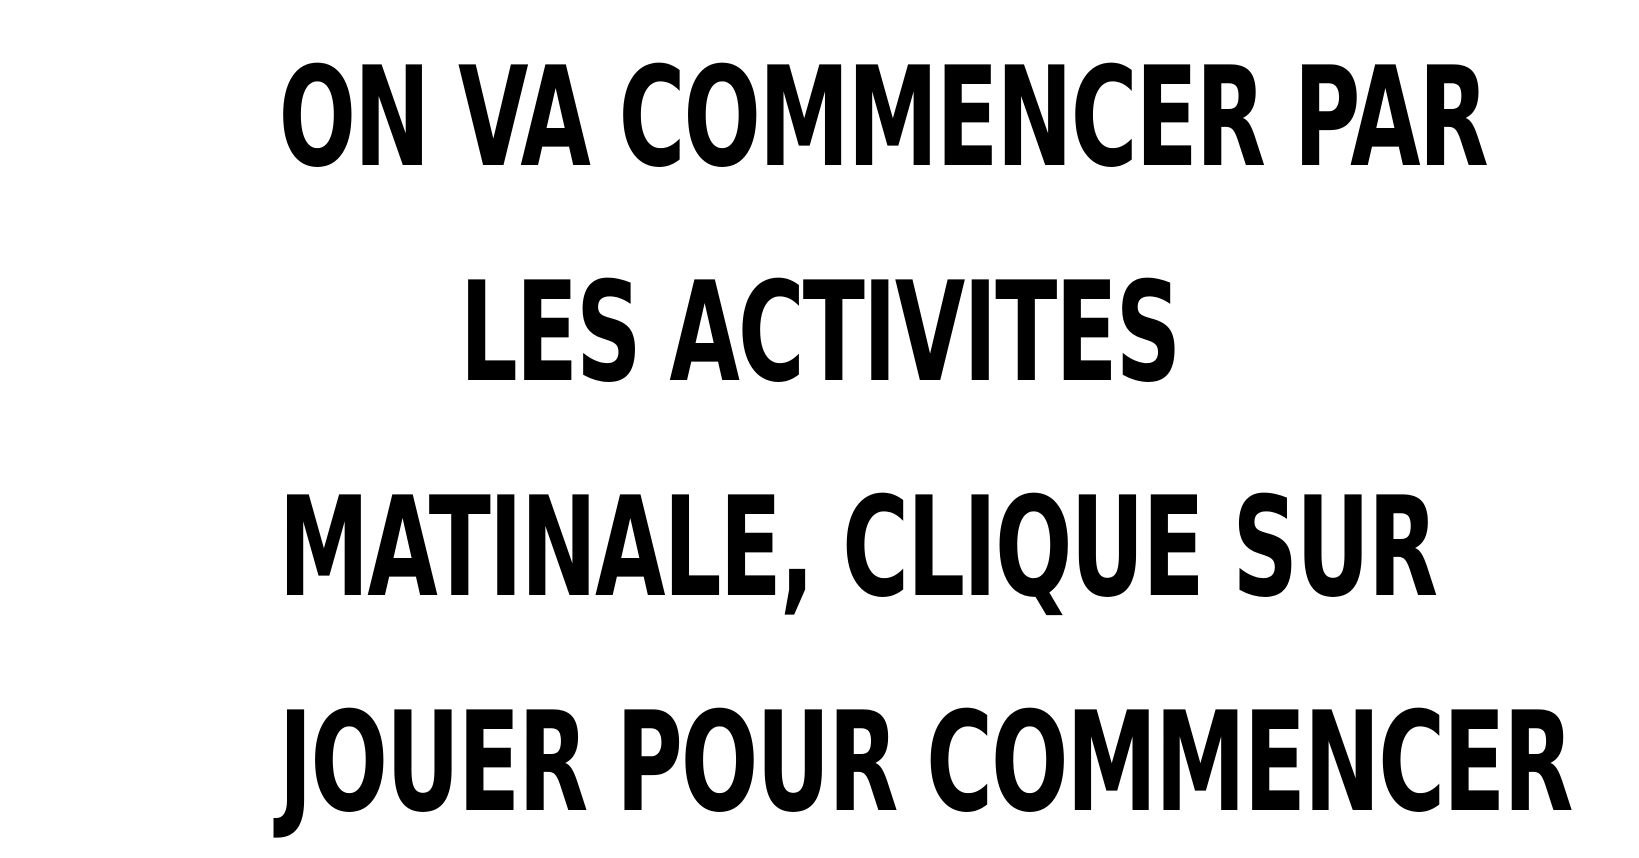 The image size is (1639, 858). I want to click on instruction-line-2: LES ACTIVITES, so click(820, 332).